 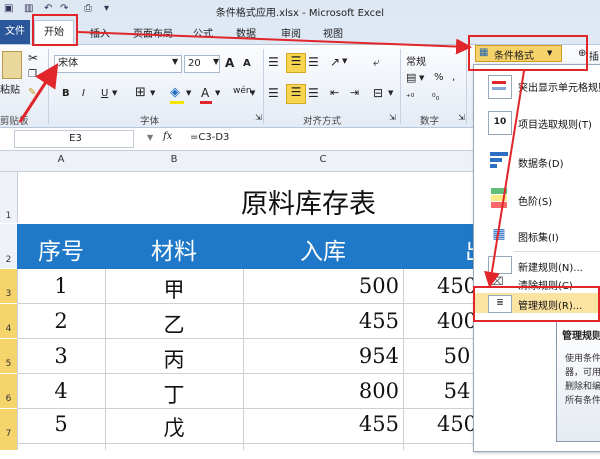 I want to click on arrow-to-home-tab, so click(x=38, y=92).